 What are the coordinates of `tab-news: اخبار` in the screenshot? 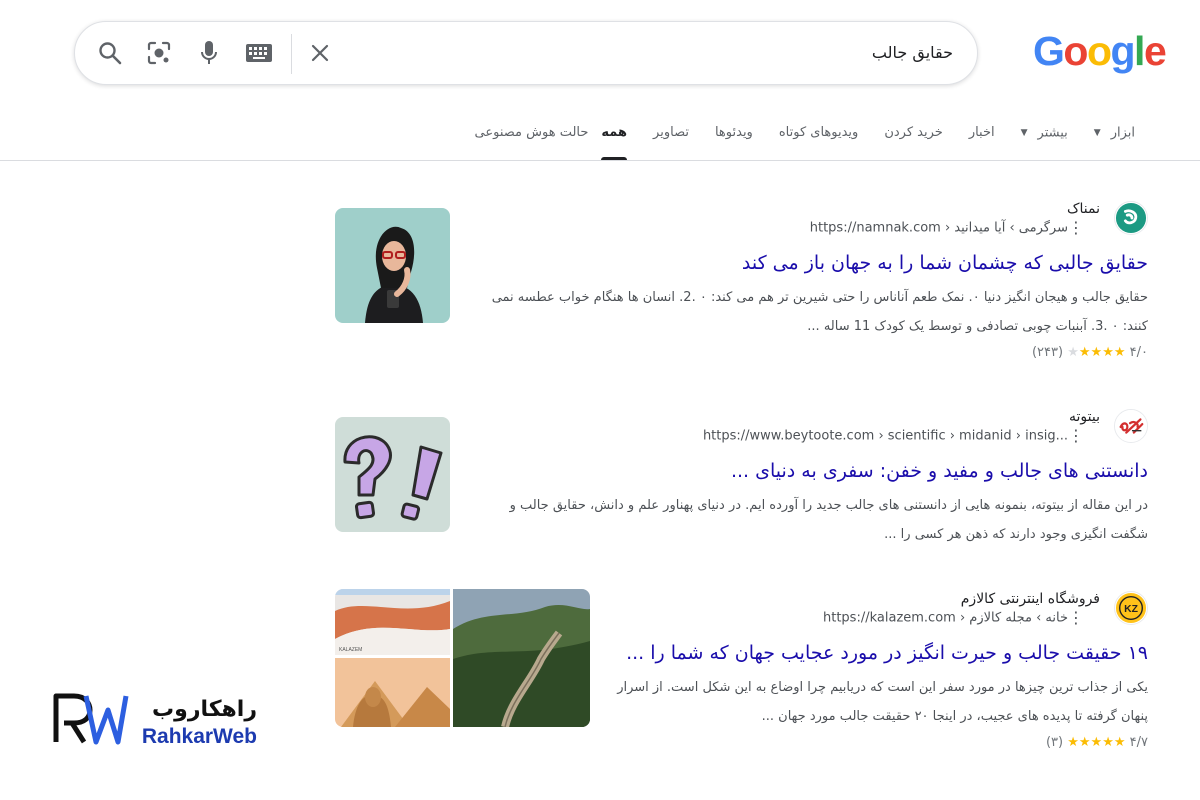 It's located at (982, 136).